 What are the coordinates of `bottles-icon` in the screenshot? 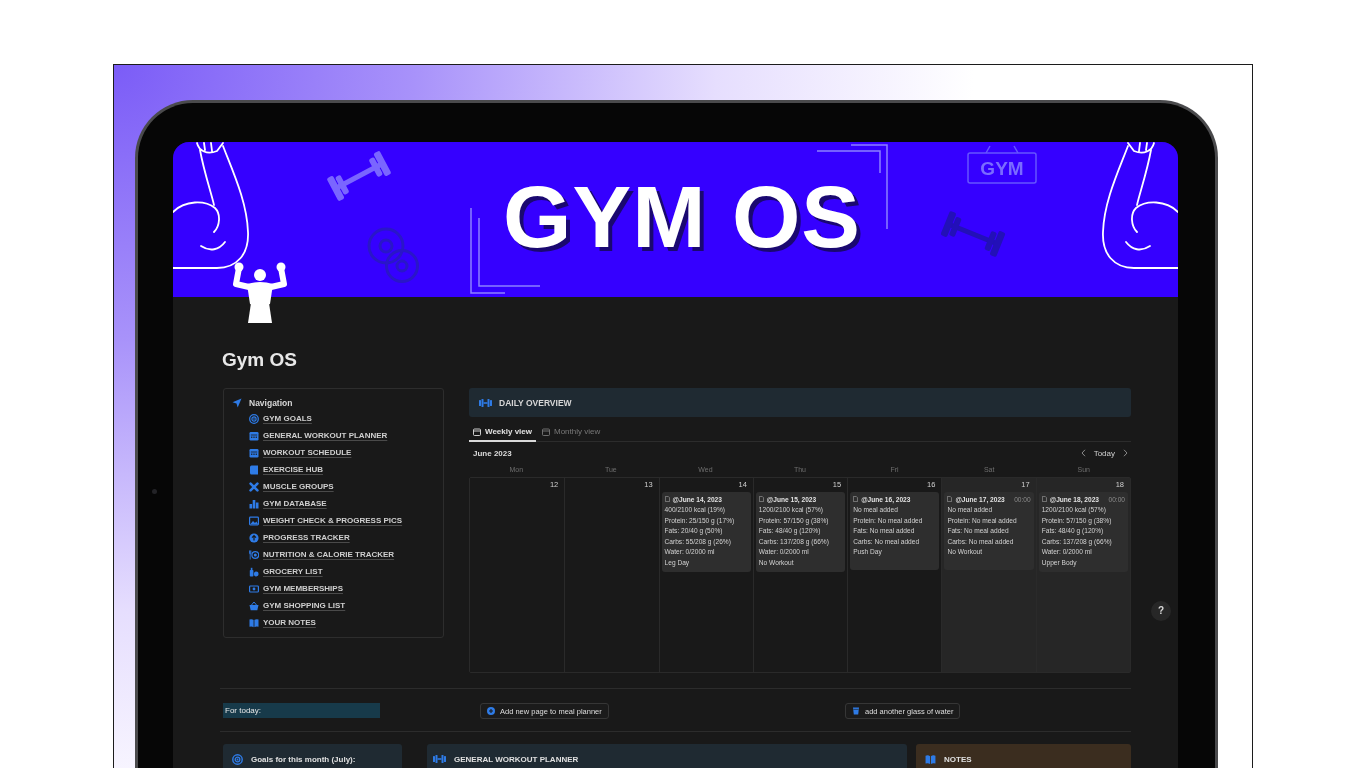 It's located at (254, 571).